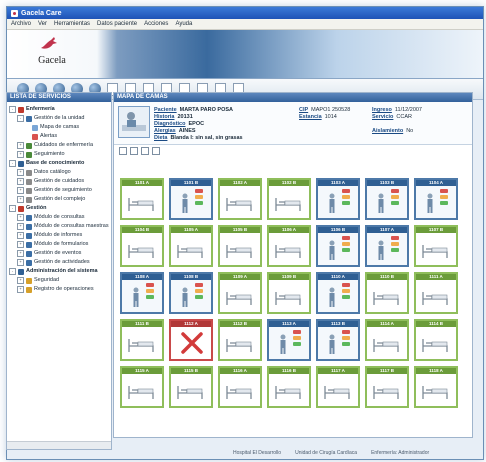  Describe the element at coordinates (293, 152) in the screenshot. I see `bed-map-tools` at that location.